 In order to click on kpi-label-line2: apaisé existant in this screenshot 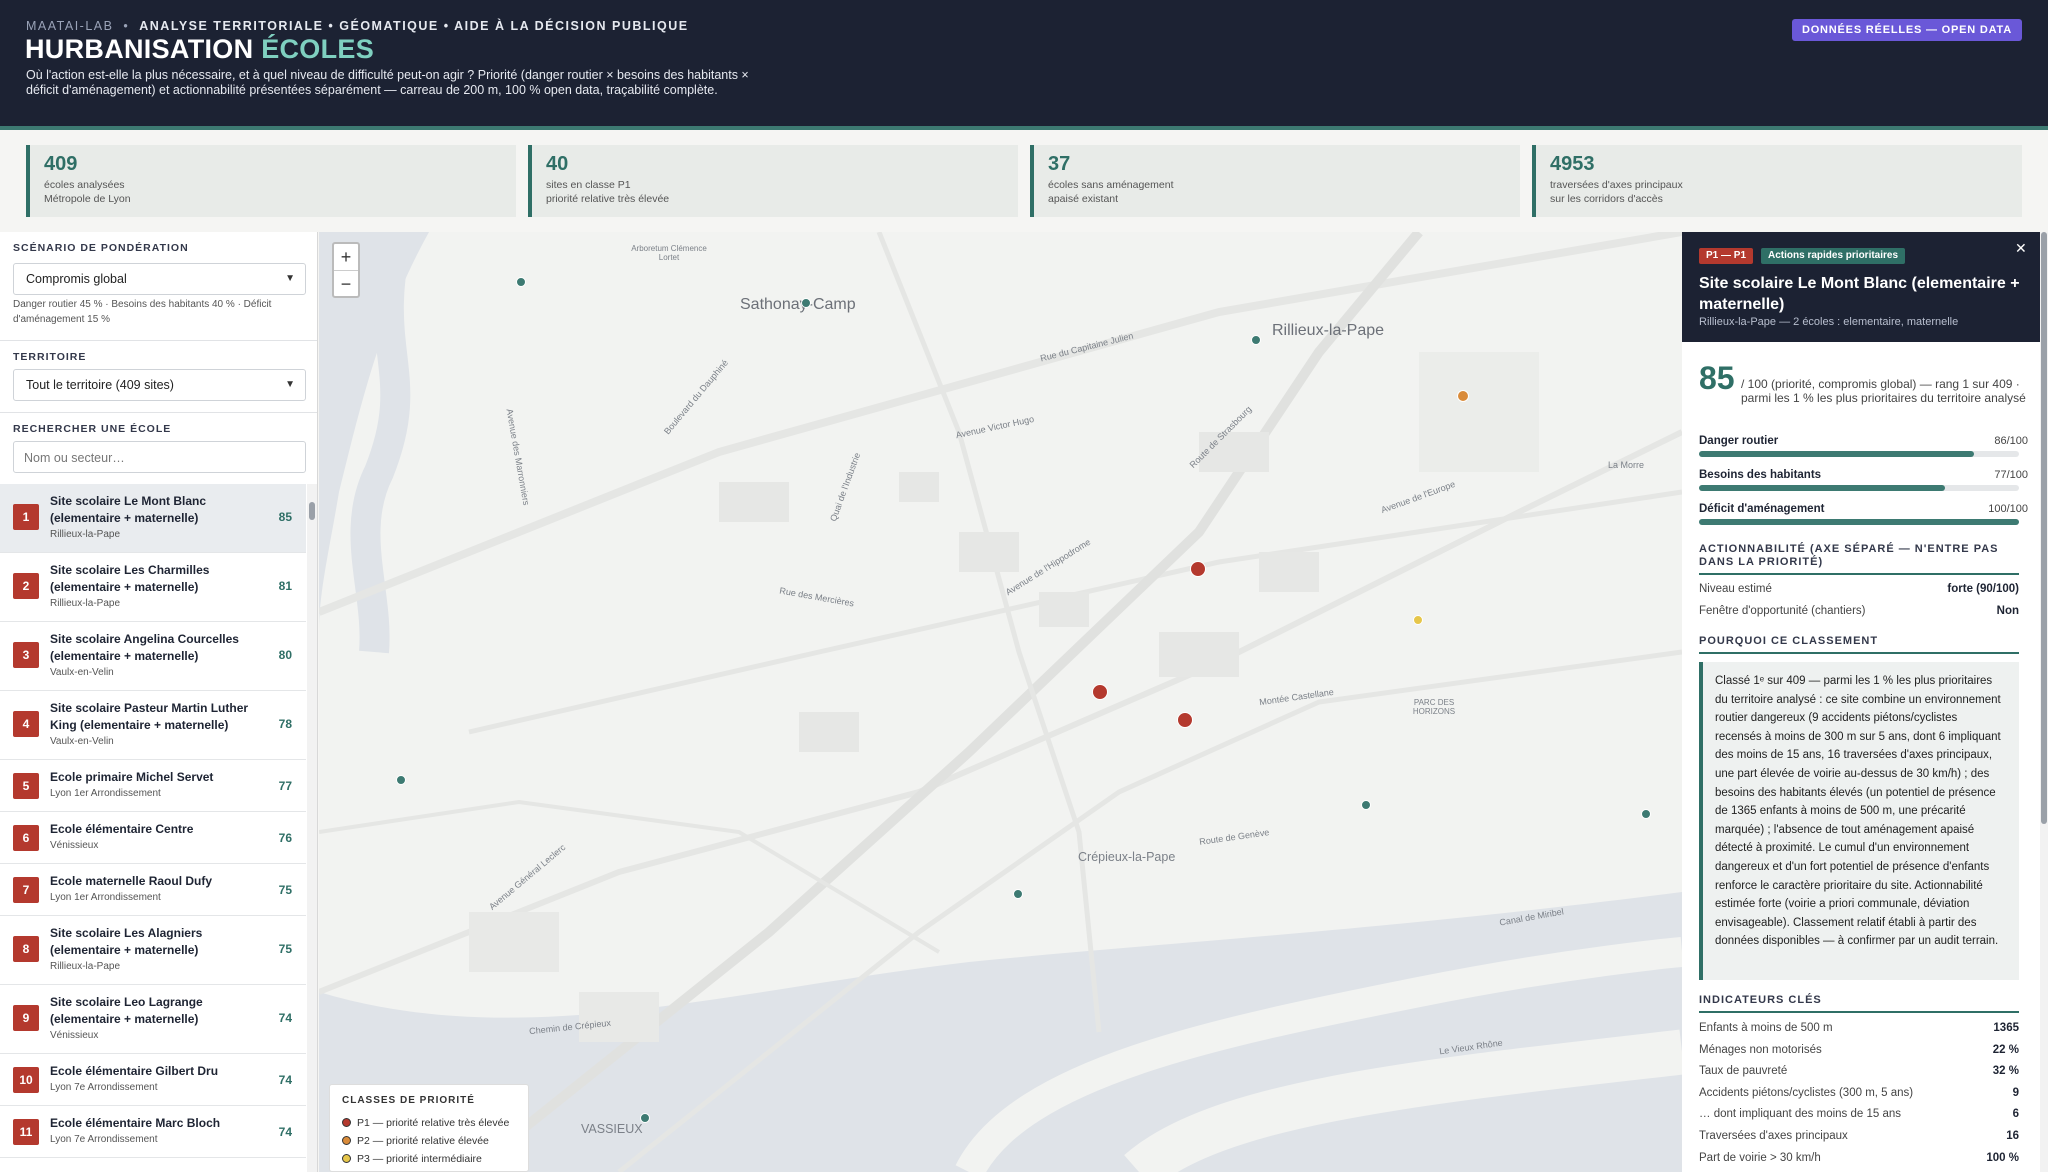, I will do `click(1083, 199)`.